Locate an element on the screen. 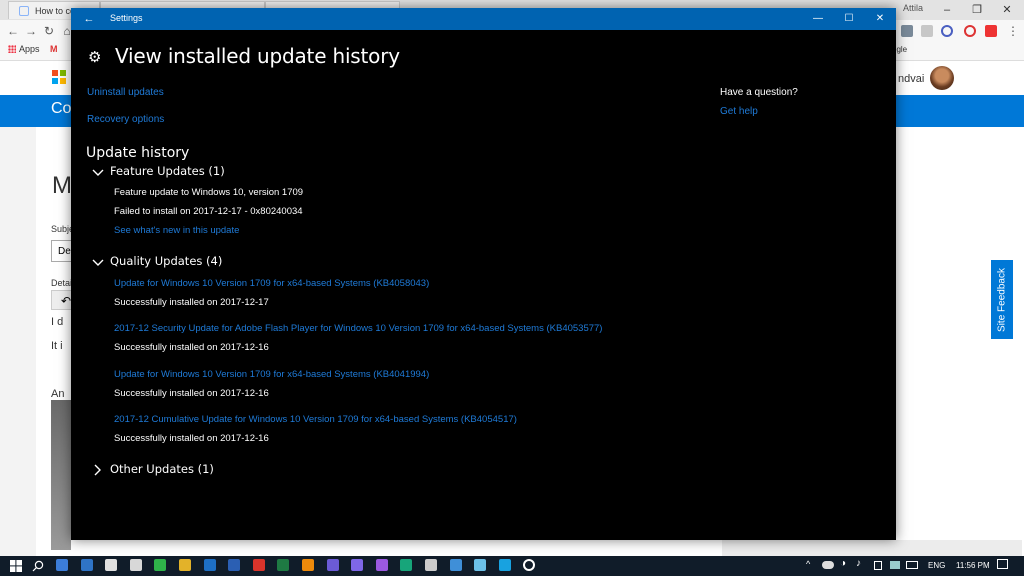 This screenshot has height=576, width=1024. update-history-heading: Update history is located at coordinates (138, 153).